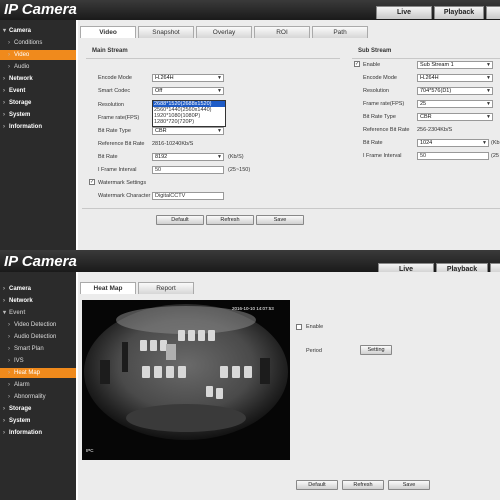 The image size is (500, 500). What do you see at coordinates (22, 385) in the screenshot?
I see `sidebar-item-label: Alarm` at bounding box center [22, 385].